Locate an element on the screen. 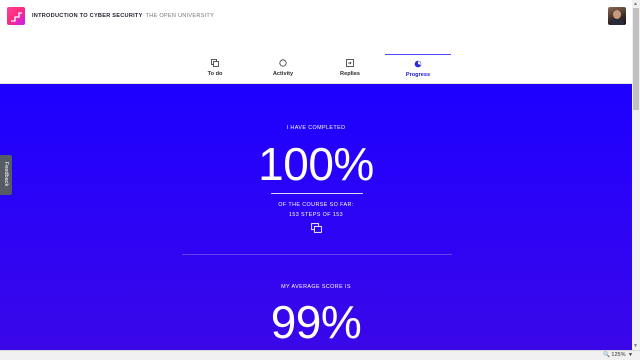  avatar-face is located at coordinates (617, 14).